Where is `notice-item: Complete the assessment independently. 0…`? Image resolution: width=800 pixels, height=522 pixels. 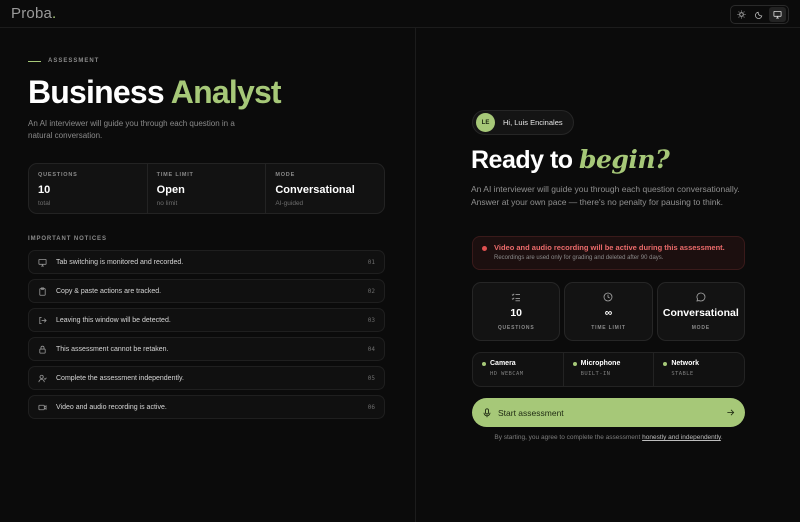 notice-item: Complete the assessment independently. 0… is located at coordinates (206, 378).